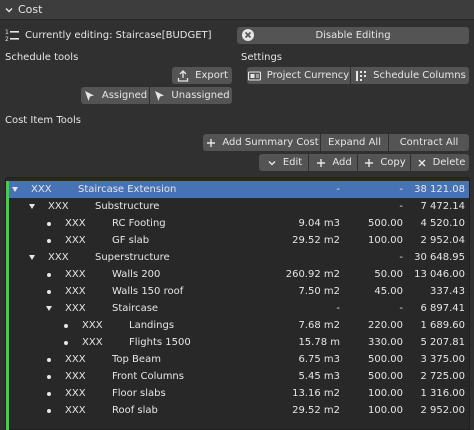 Image resolution: width=474 pixels, height=430 pixels. I want to click on assigned-label: Assigned, so click(124, 95).